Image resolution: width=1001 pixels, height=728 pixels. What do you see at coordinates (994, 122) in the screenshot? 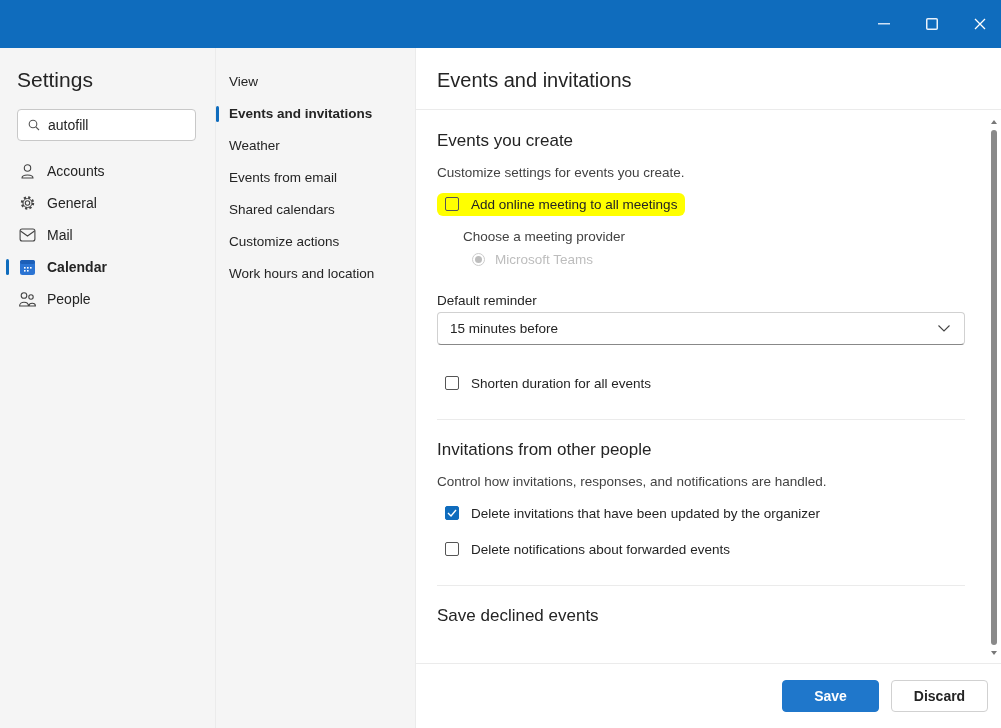
I see `scroll-up-icon` at bounding box center [994, 122].